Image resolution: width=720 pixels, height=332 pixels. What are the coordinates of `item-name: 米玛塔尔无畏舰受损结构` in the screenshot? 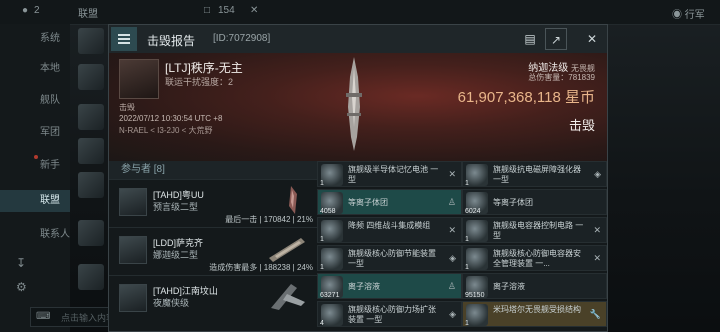 It's located at (537, 309).